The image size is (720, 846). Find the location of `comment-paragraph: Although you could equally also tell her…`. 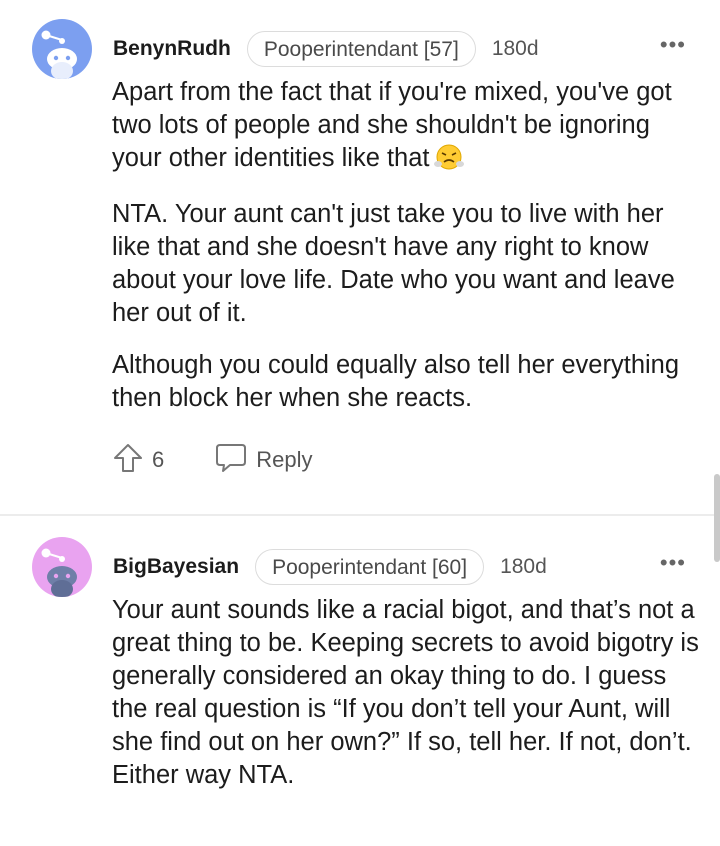

comment-paragraph: Although you could equally also tell her… is located at coordinates (396, 381).